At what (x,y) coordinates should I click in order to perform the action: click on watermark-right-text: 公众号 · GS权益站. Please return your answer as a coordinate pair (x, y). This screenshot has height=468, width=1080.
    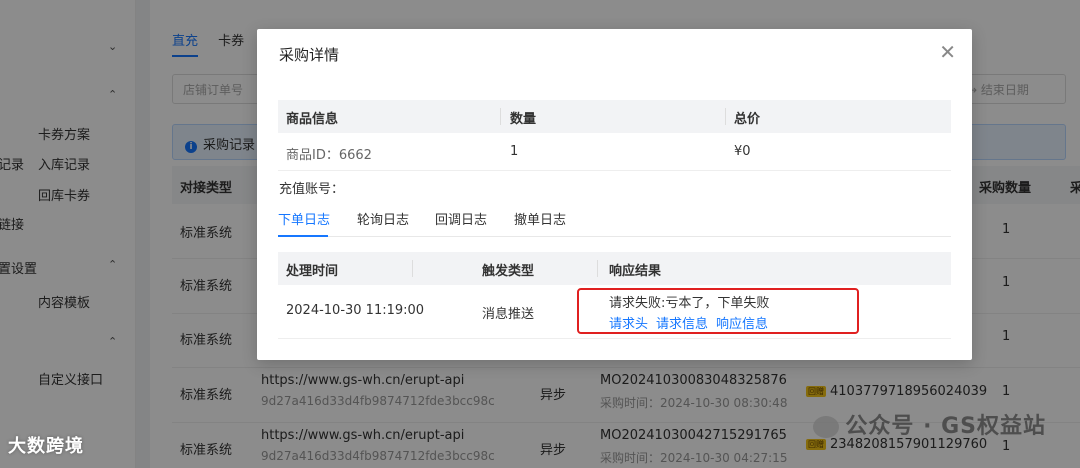
    Looking at the image, I should click on (945, 426).